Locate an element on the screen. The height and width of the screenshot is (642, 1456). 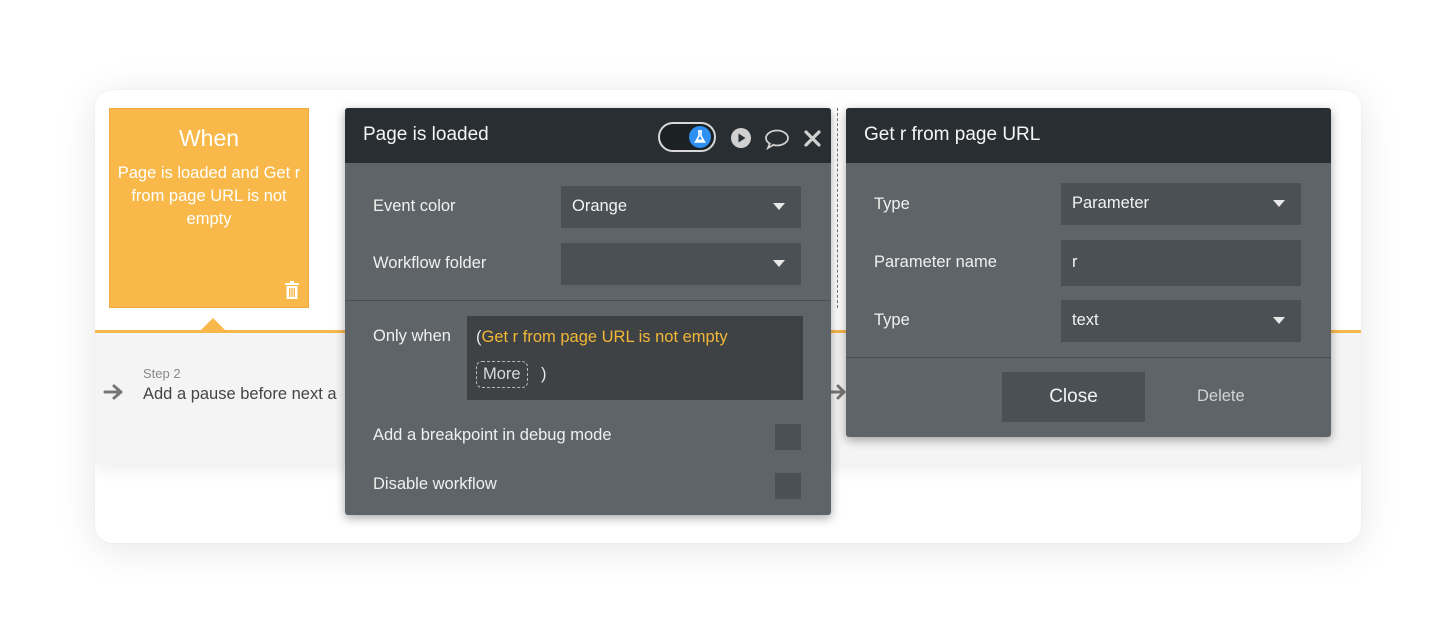
more-button: More is located at coordinates (502, 374).